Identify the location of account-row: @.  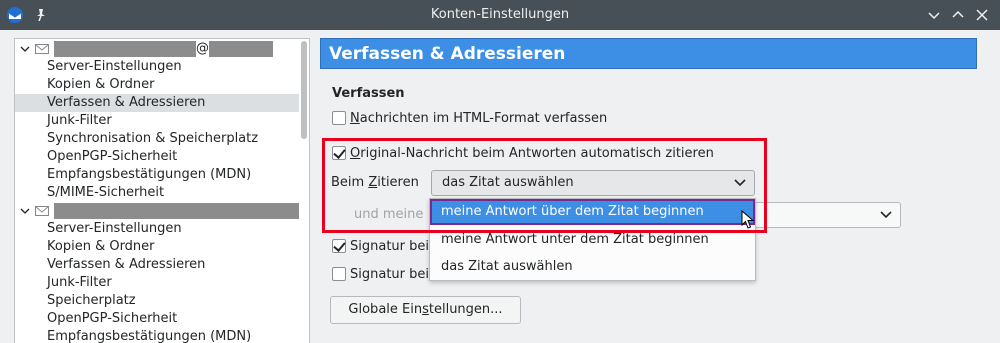
(157, 49).